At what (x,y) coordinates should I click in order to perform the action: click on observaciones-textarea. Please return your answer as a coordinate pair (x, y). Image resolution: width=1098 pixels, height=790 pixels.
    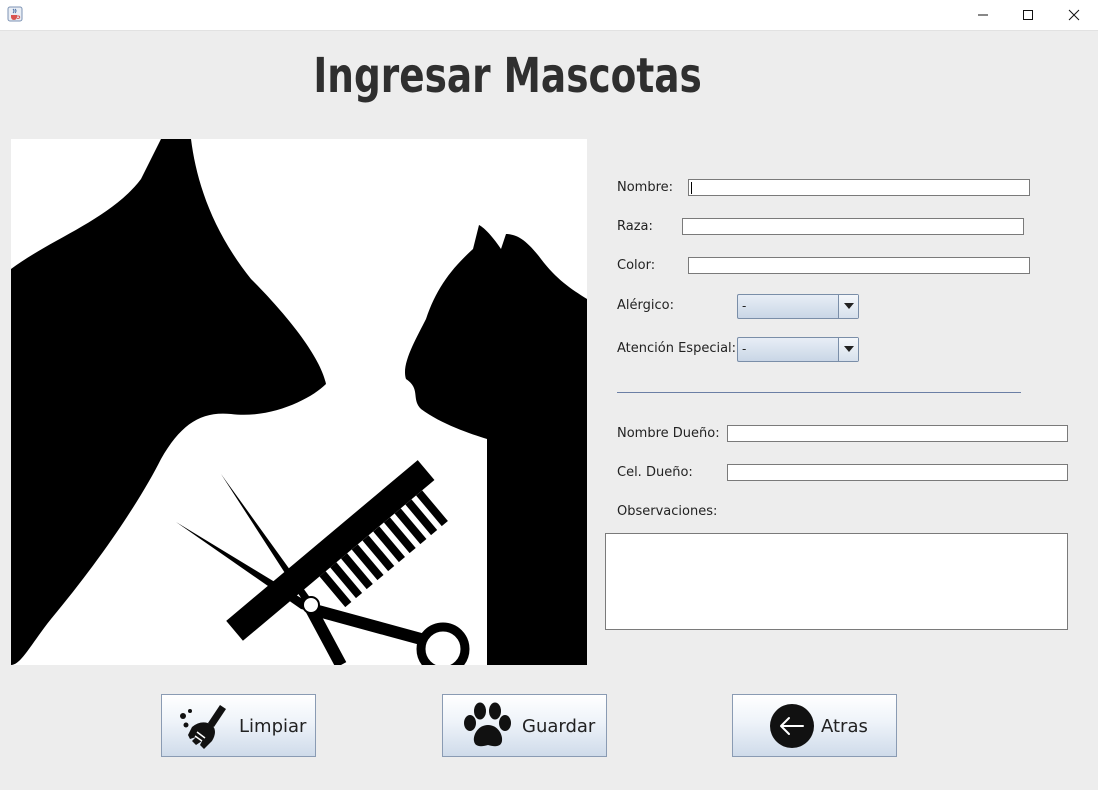
    Looking at the image, I should click on (836, 581).